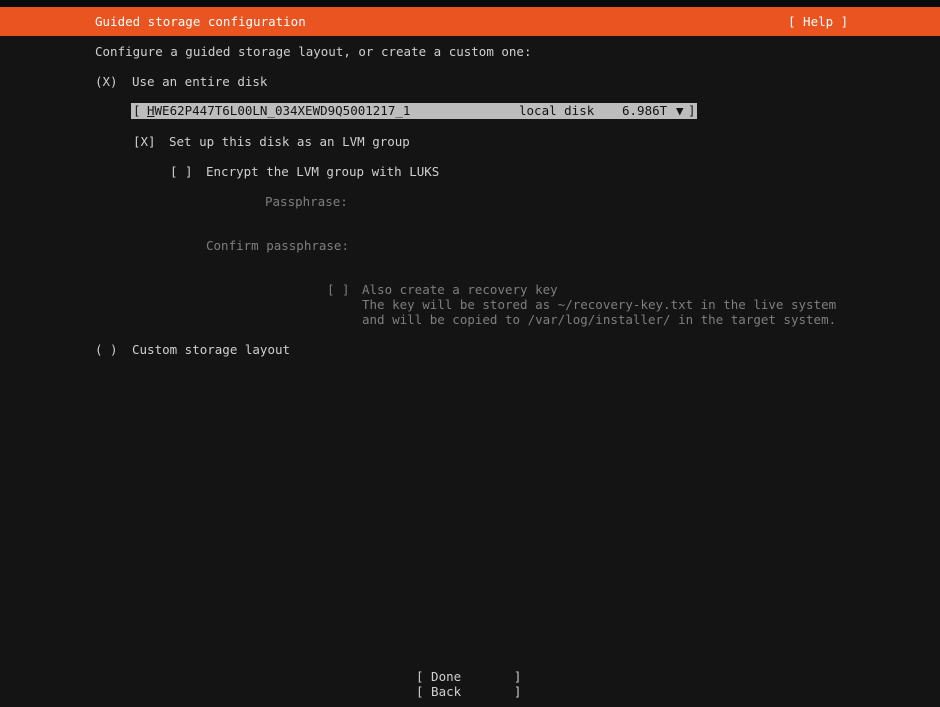 Image resolution: width=940 pixels, height=707 pixels. I want to click on confirm-passphrase-label: Confirm passphrase:, so click(277, 245).